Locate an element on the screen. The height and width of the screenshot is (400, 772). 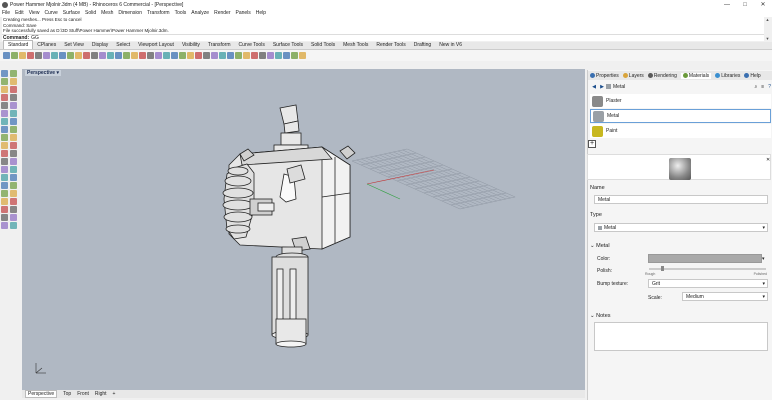
scroll-up-icon: ▲ is located at coordinates (768, 19).